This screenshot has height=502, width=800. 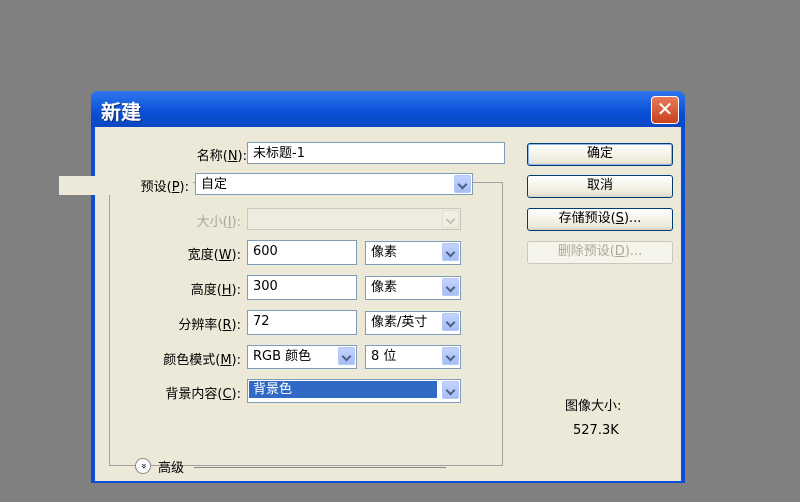 I want to click on name-field: 未标题-1, so click(x=376, y=153).